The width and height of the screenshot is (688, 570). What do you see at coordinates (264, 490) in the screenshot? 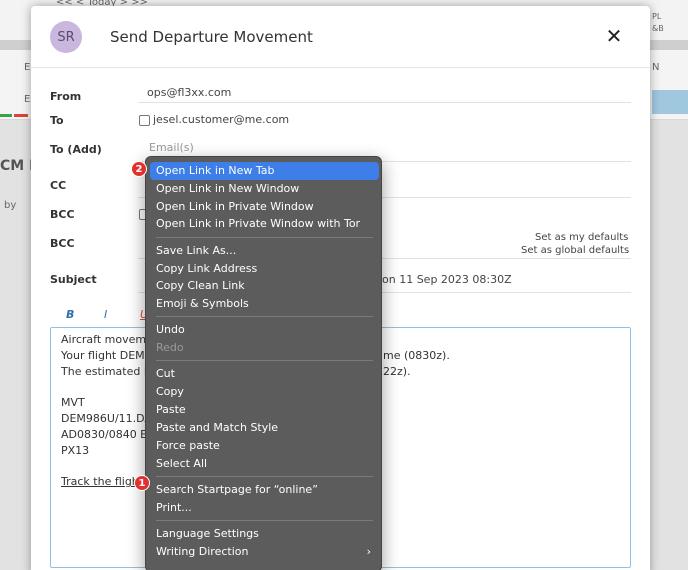
I see `menu-item-search-startpage: Search Startpage for “online”` at bounding box center [264, 490].